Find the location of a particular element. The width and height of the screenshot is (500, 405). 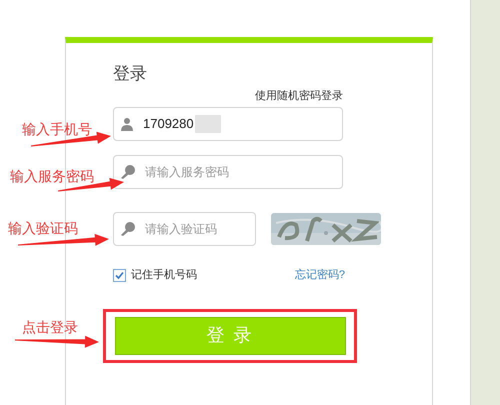

remember-checkbox is located at coordinates (119, 275).